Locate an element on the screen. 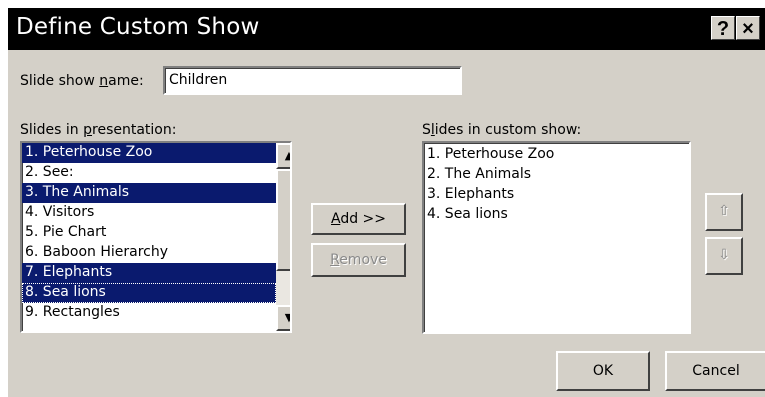 The height and width of the screenshot is (397, 765). presentation-list-scrollbar: ▲ ▼ is located at coordinates (283, 237).